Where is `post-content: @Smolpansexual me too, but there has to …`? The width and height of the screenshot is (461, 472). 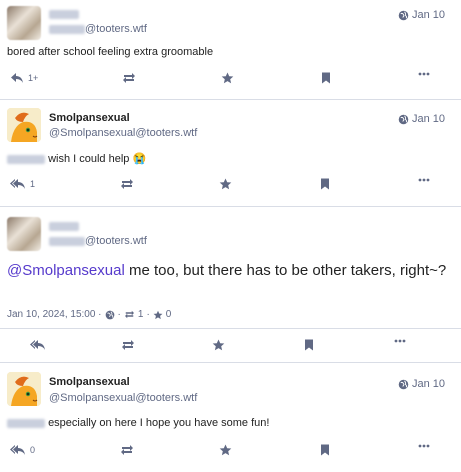
post-content: @Smolpansexual me too, but there has to … is located at coordinates (227, 270).